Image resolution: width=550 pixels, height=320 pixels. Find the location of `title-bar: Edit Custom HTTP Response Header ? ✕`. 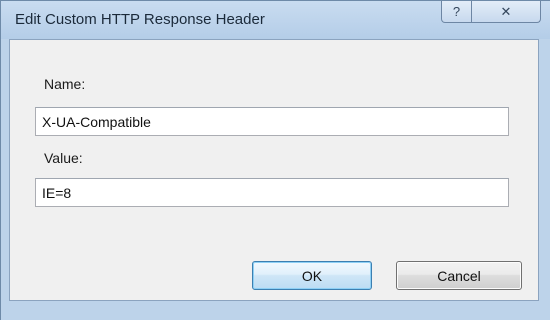

title-bar: Edit Custom HTTP Response Header ? ✕ is located at coordinates (275, 20).